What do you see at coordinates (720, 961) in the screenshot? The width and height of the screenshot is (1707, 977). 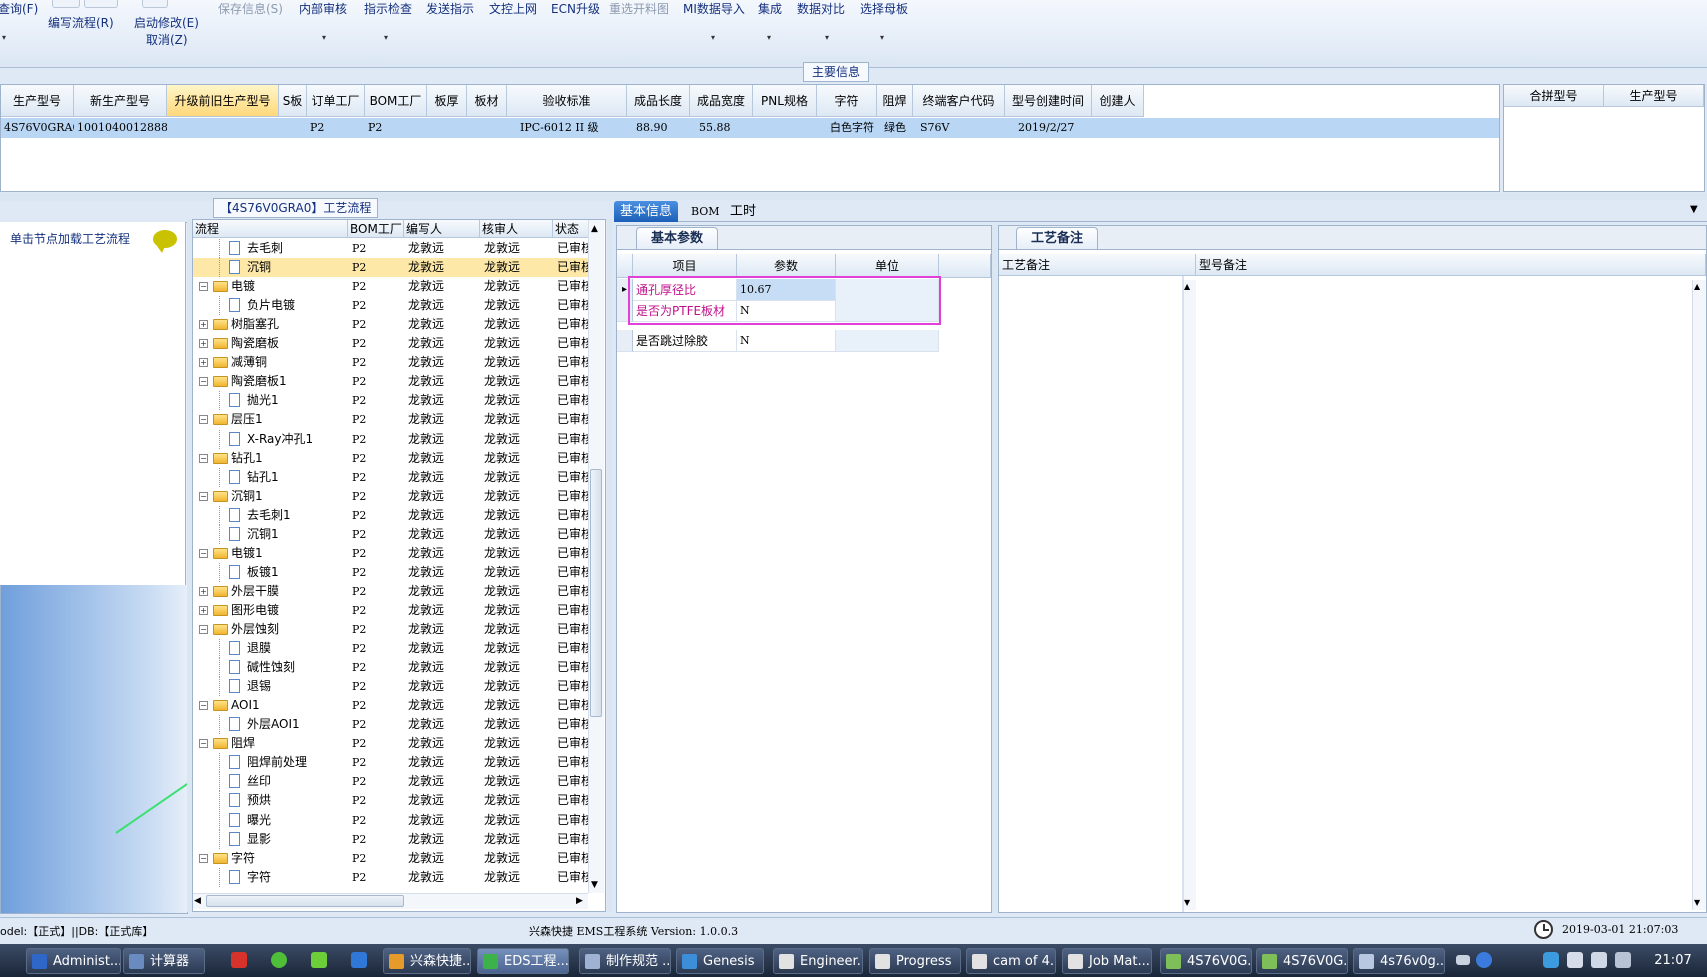 I see `taskbar-button-5: Genesis` at bounding box center [720, 961].